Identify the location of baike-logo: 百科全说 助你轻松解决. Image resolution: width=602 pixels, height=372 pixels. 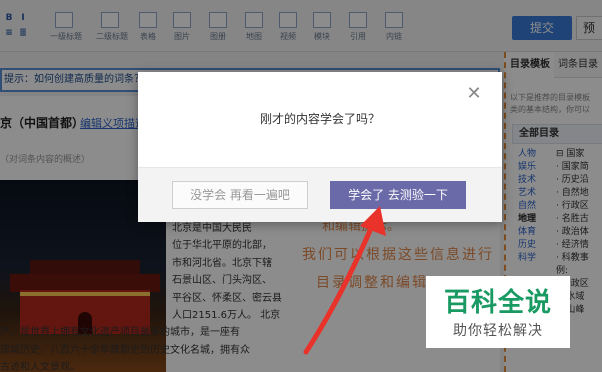
(498, 312).